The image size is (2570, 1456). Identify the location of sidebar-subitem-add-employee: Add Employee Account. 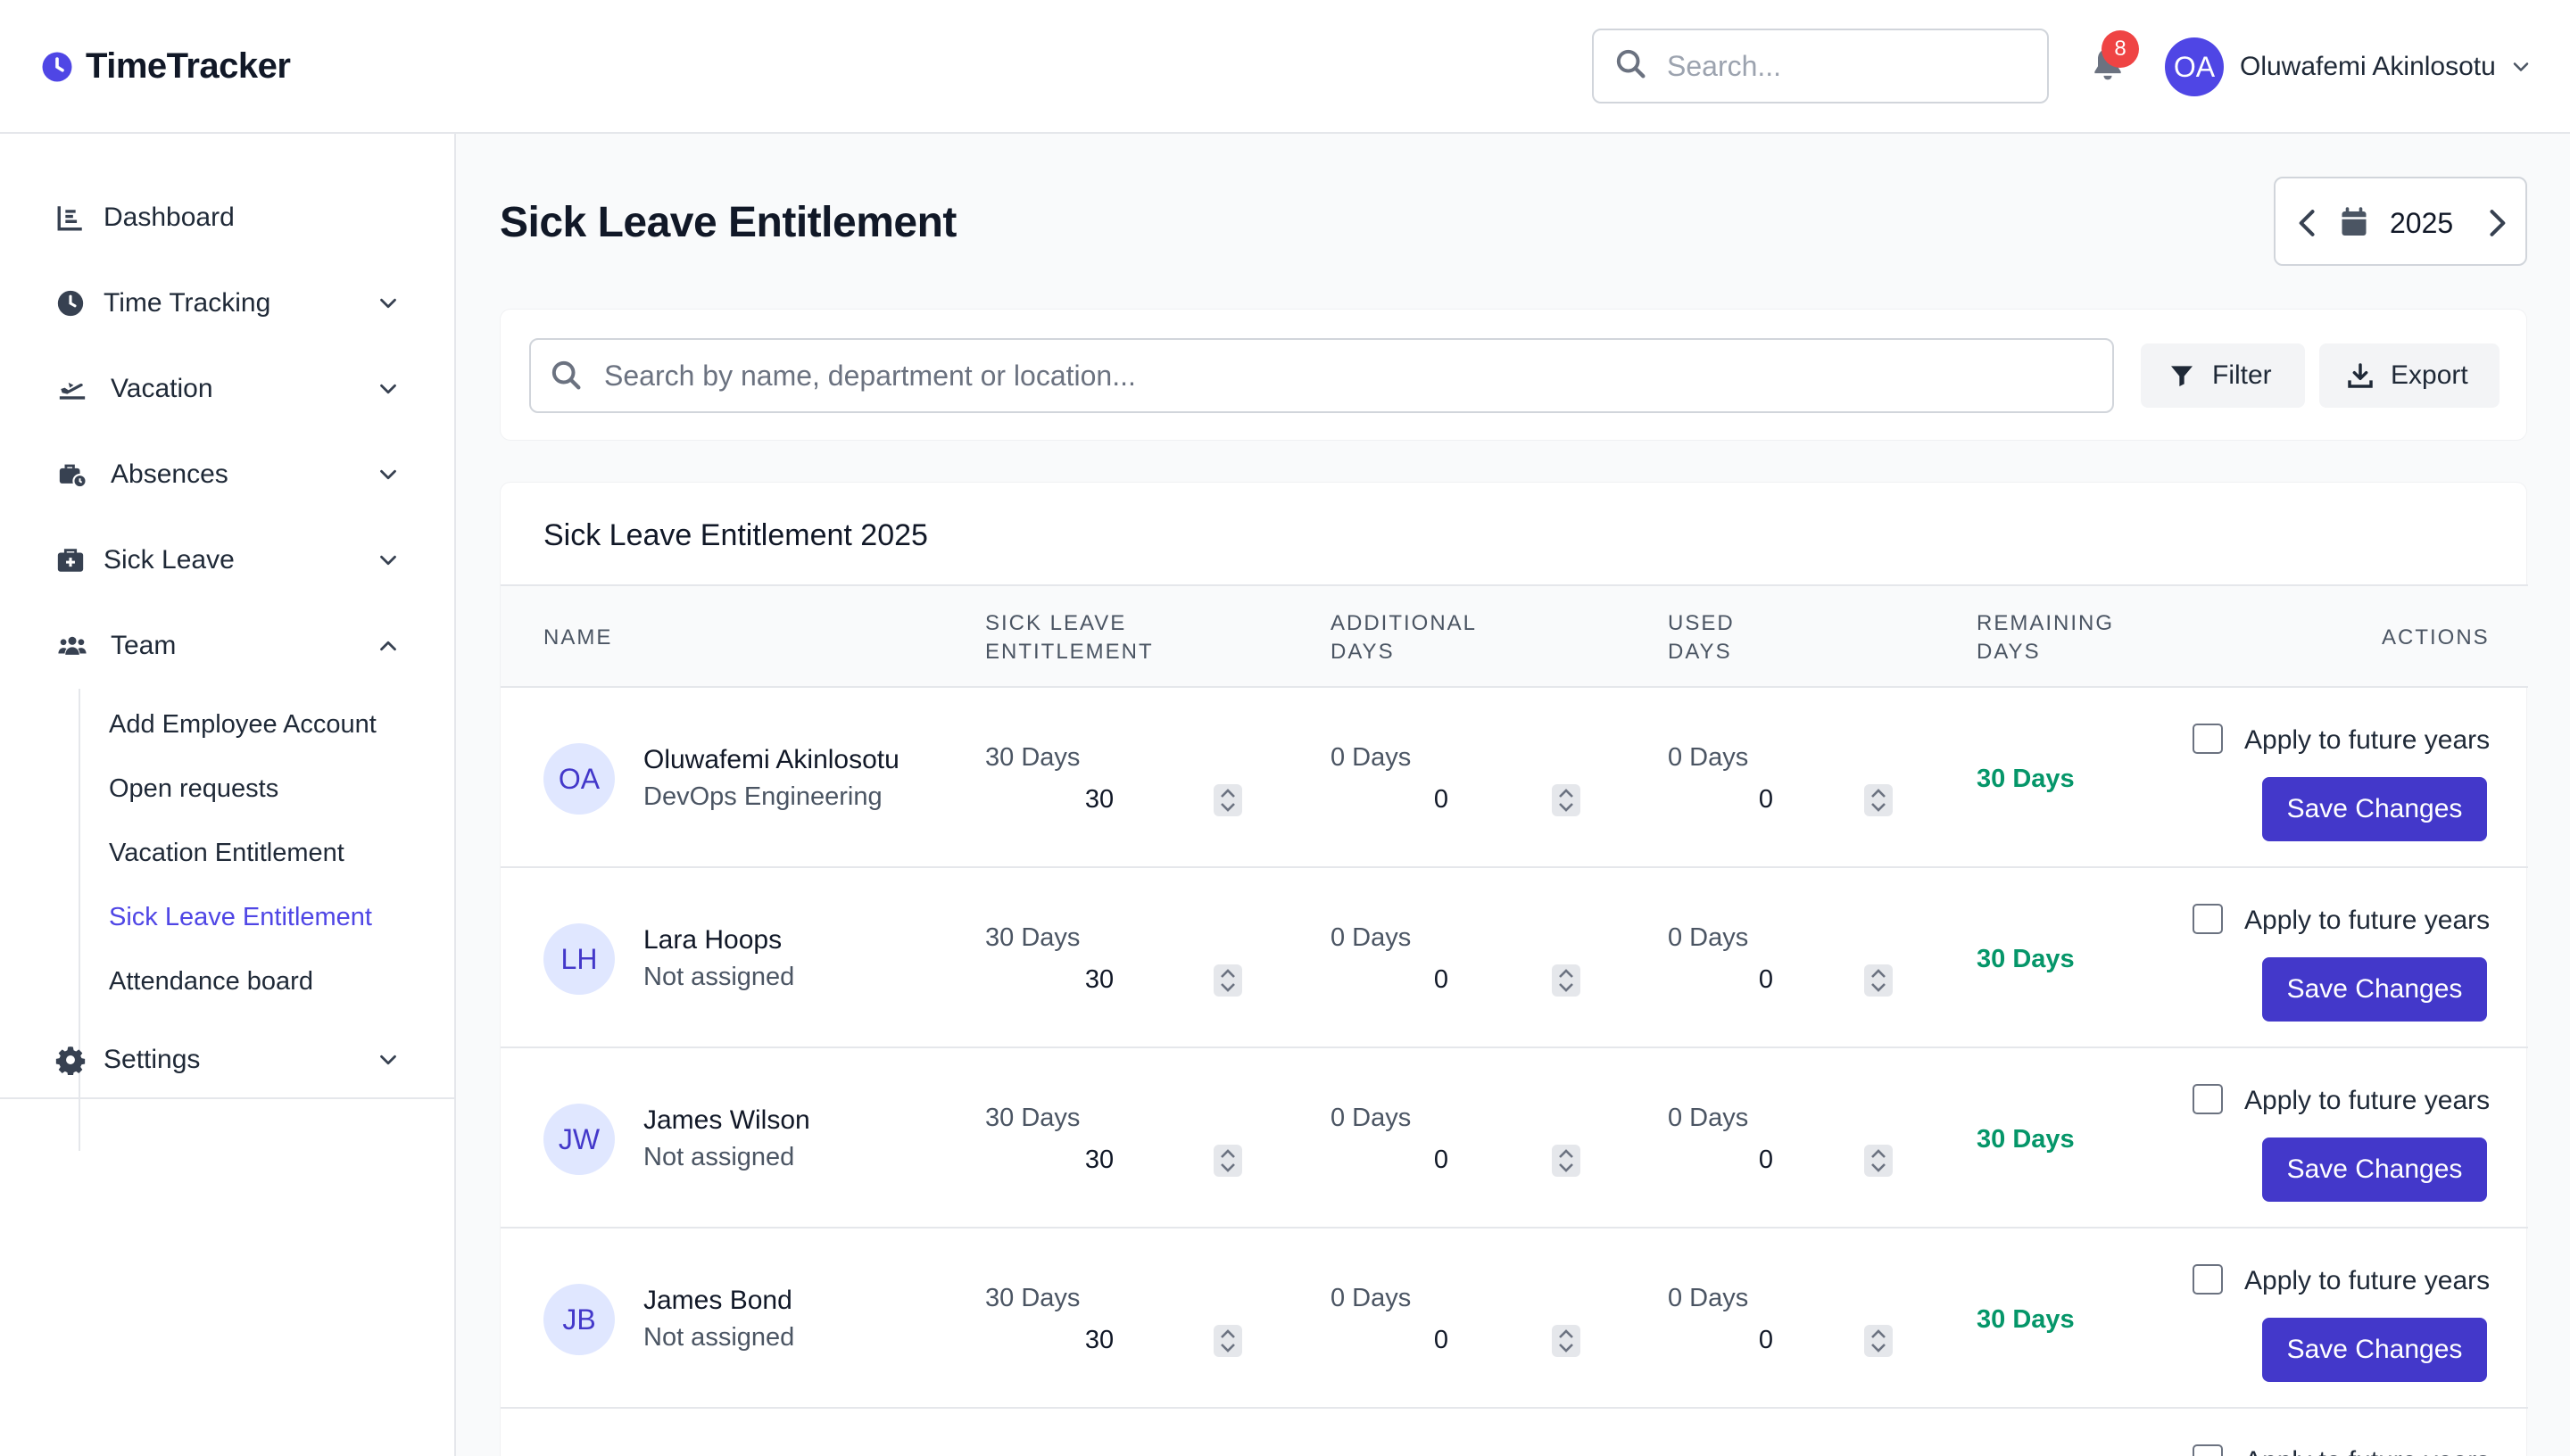
(243, 725).